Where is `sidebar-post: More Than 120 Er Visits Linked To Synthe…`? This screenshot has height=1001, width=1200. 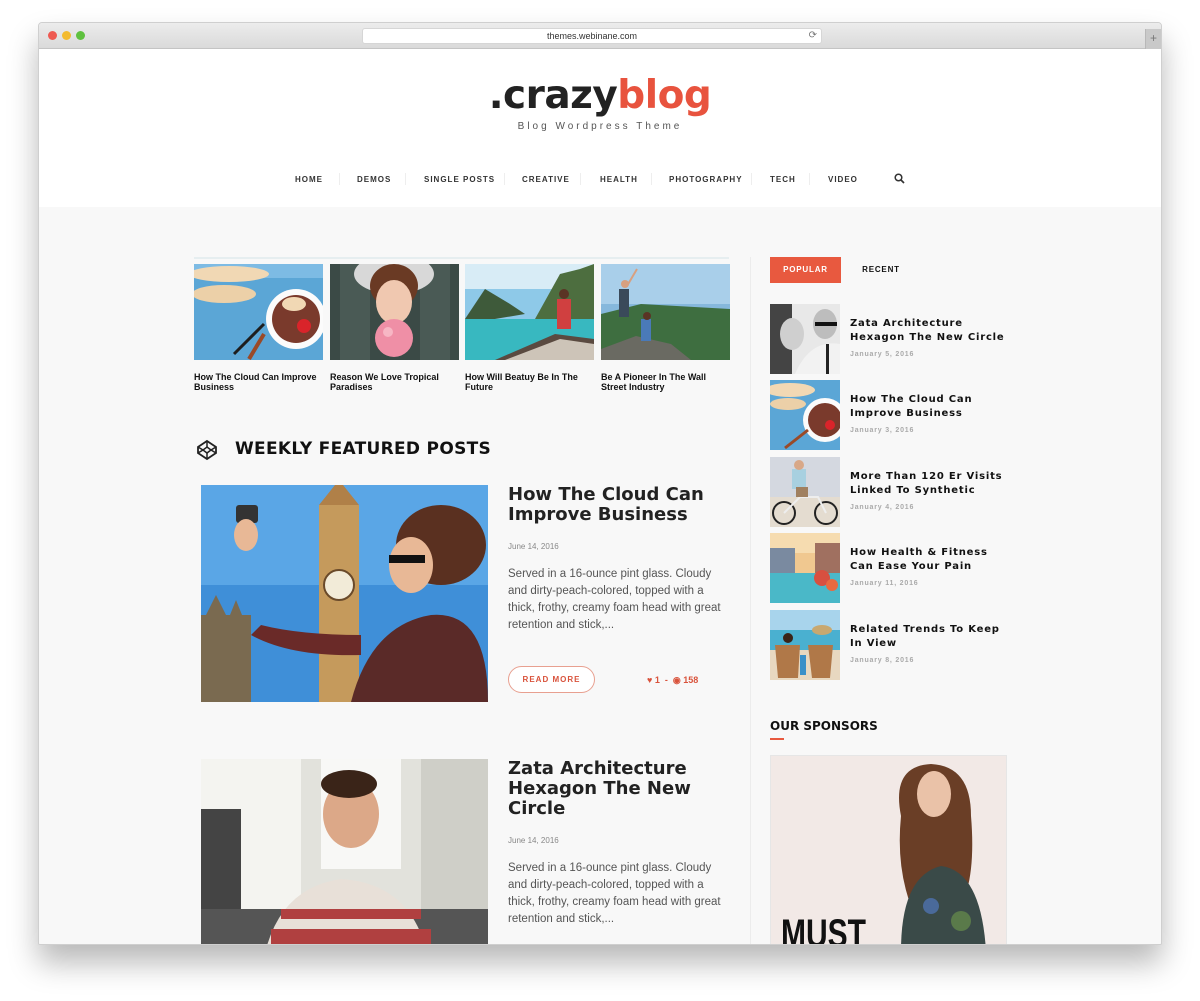 sidebar-post: More Than 120 Er Visits Linked To Synthe… is located at coordinates (890, 492).